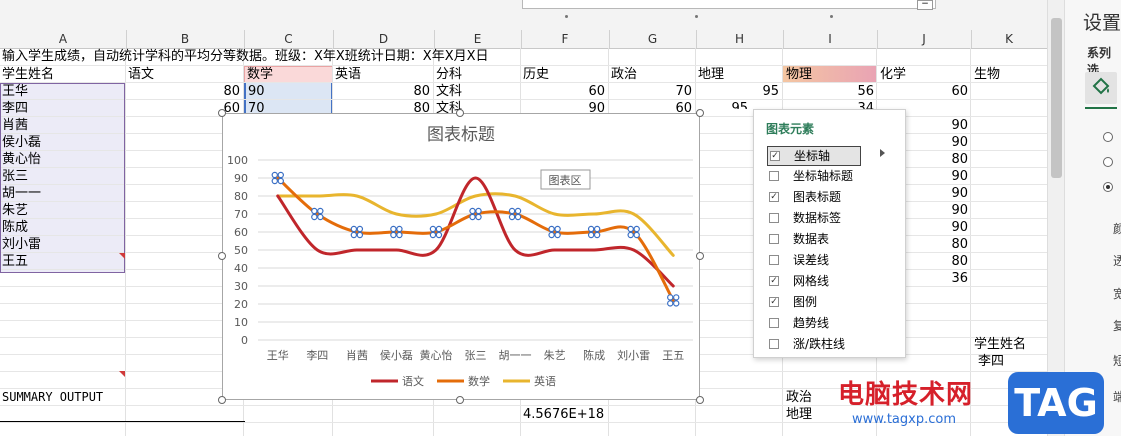 This screenshot has height=436, width=1121. I want to click on value-cell: 政治, so click(799, 397).